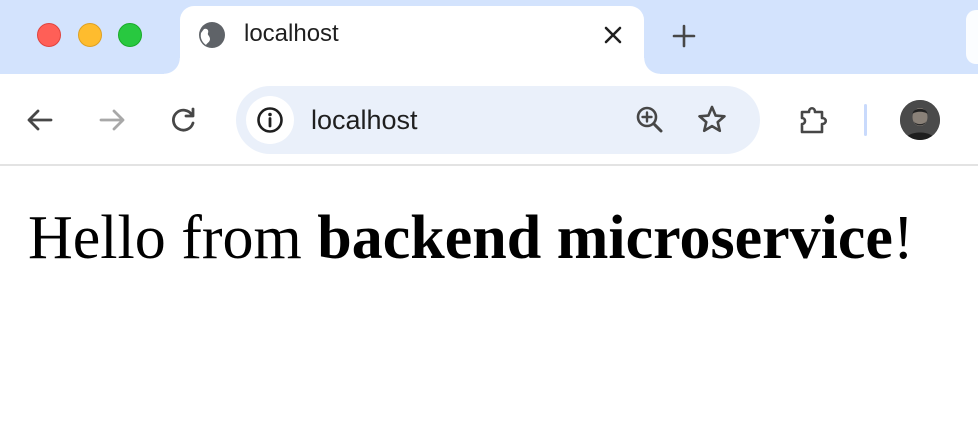 This screenshot has height=436, width=978. I want to click on heading-suffix: !, so click(903, 238).